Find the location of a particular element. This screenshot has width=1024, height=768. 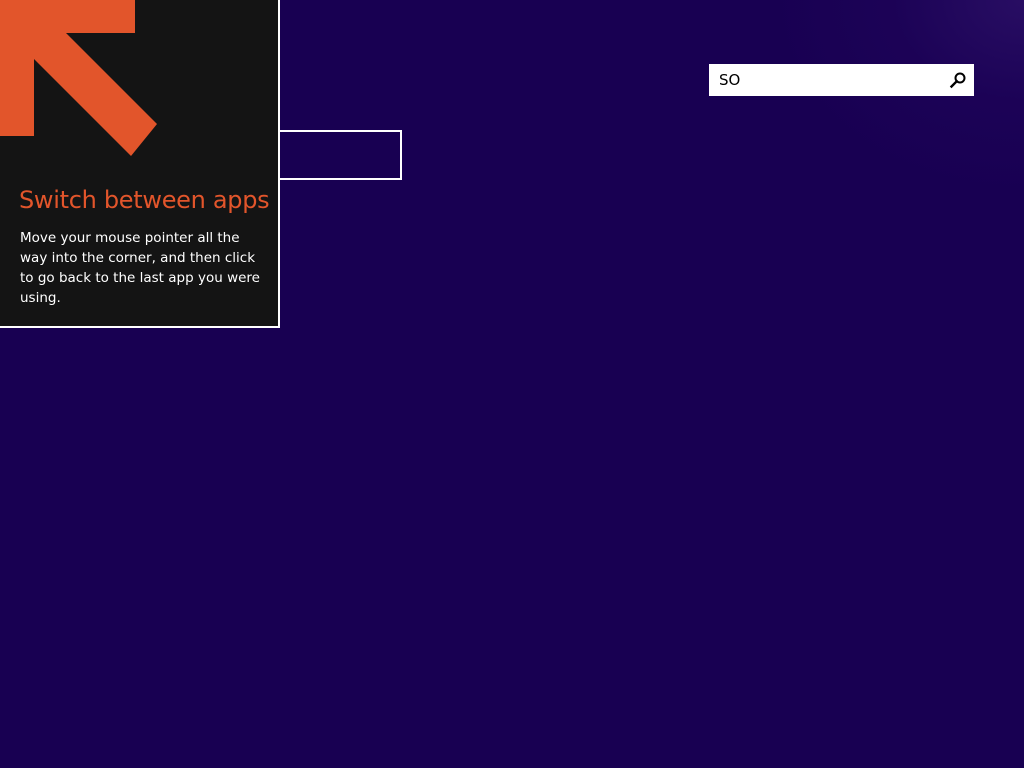

search-icon is located at coordinates (957, 80).